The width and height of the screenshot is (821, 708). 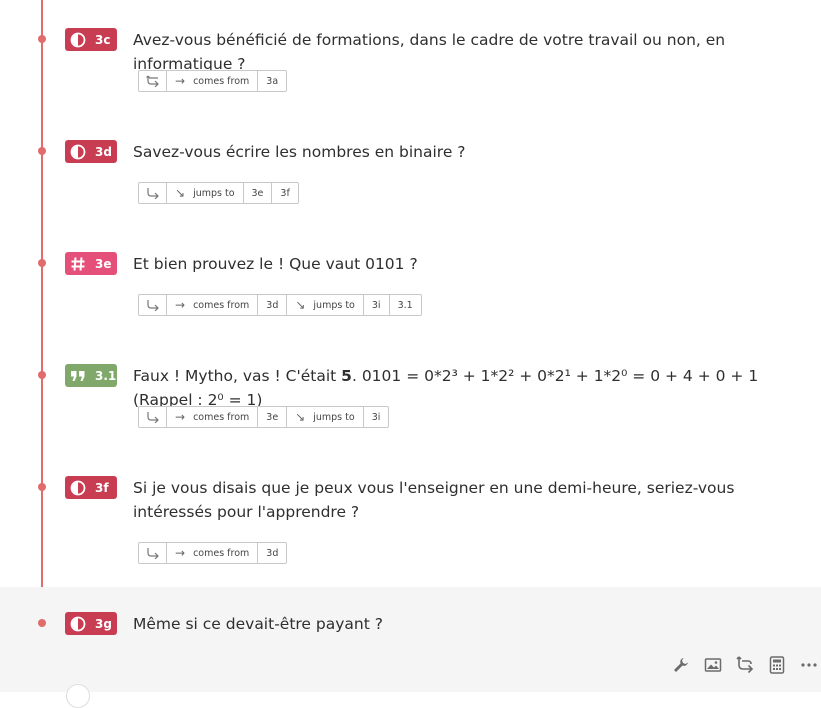 What do you see at coordinates (410, 639) in the screenshot?
I see `active-question-highlight` at bounding box center [410, 639].